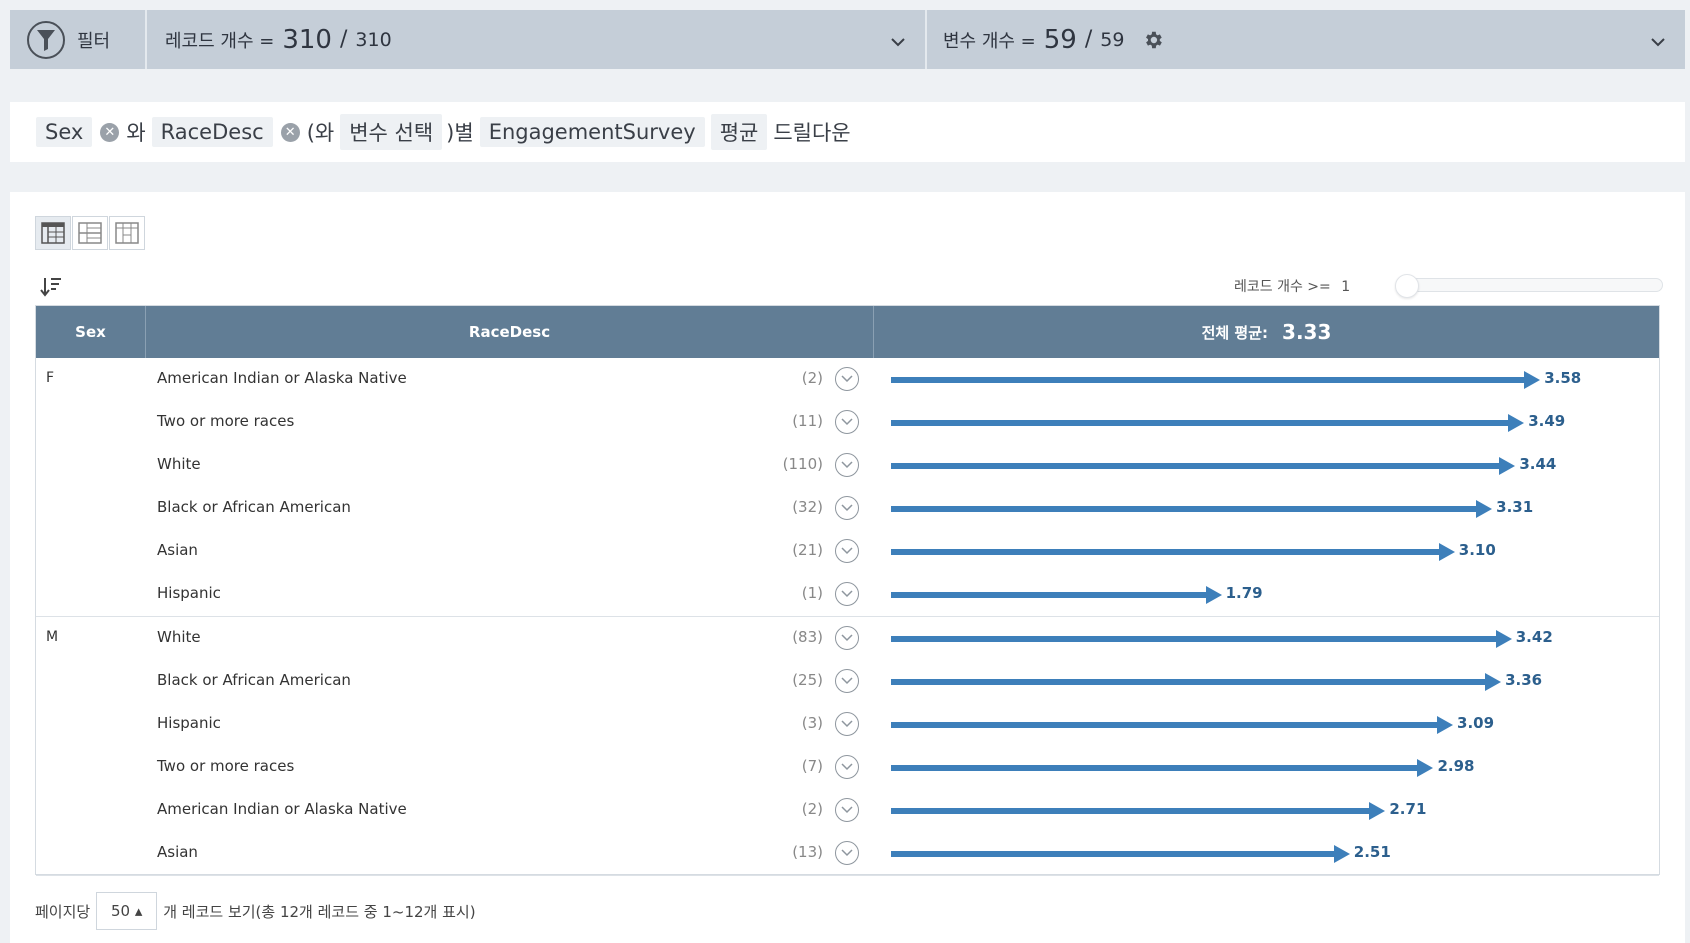 Image resolution: width=1690 pixels, height=943 pixels. Describe the element at coordinates (989, 41) in the screenshot. I see `vars-label: 변수 개수 =` at that location.